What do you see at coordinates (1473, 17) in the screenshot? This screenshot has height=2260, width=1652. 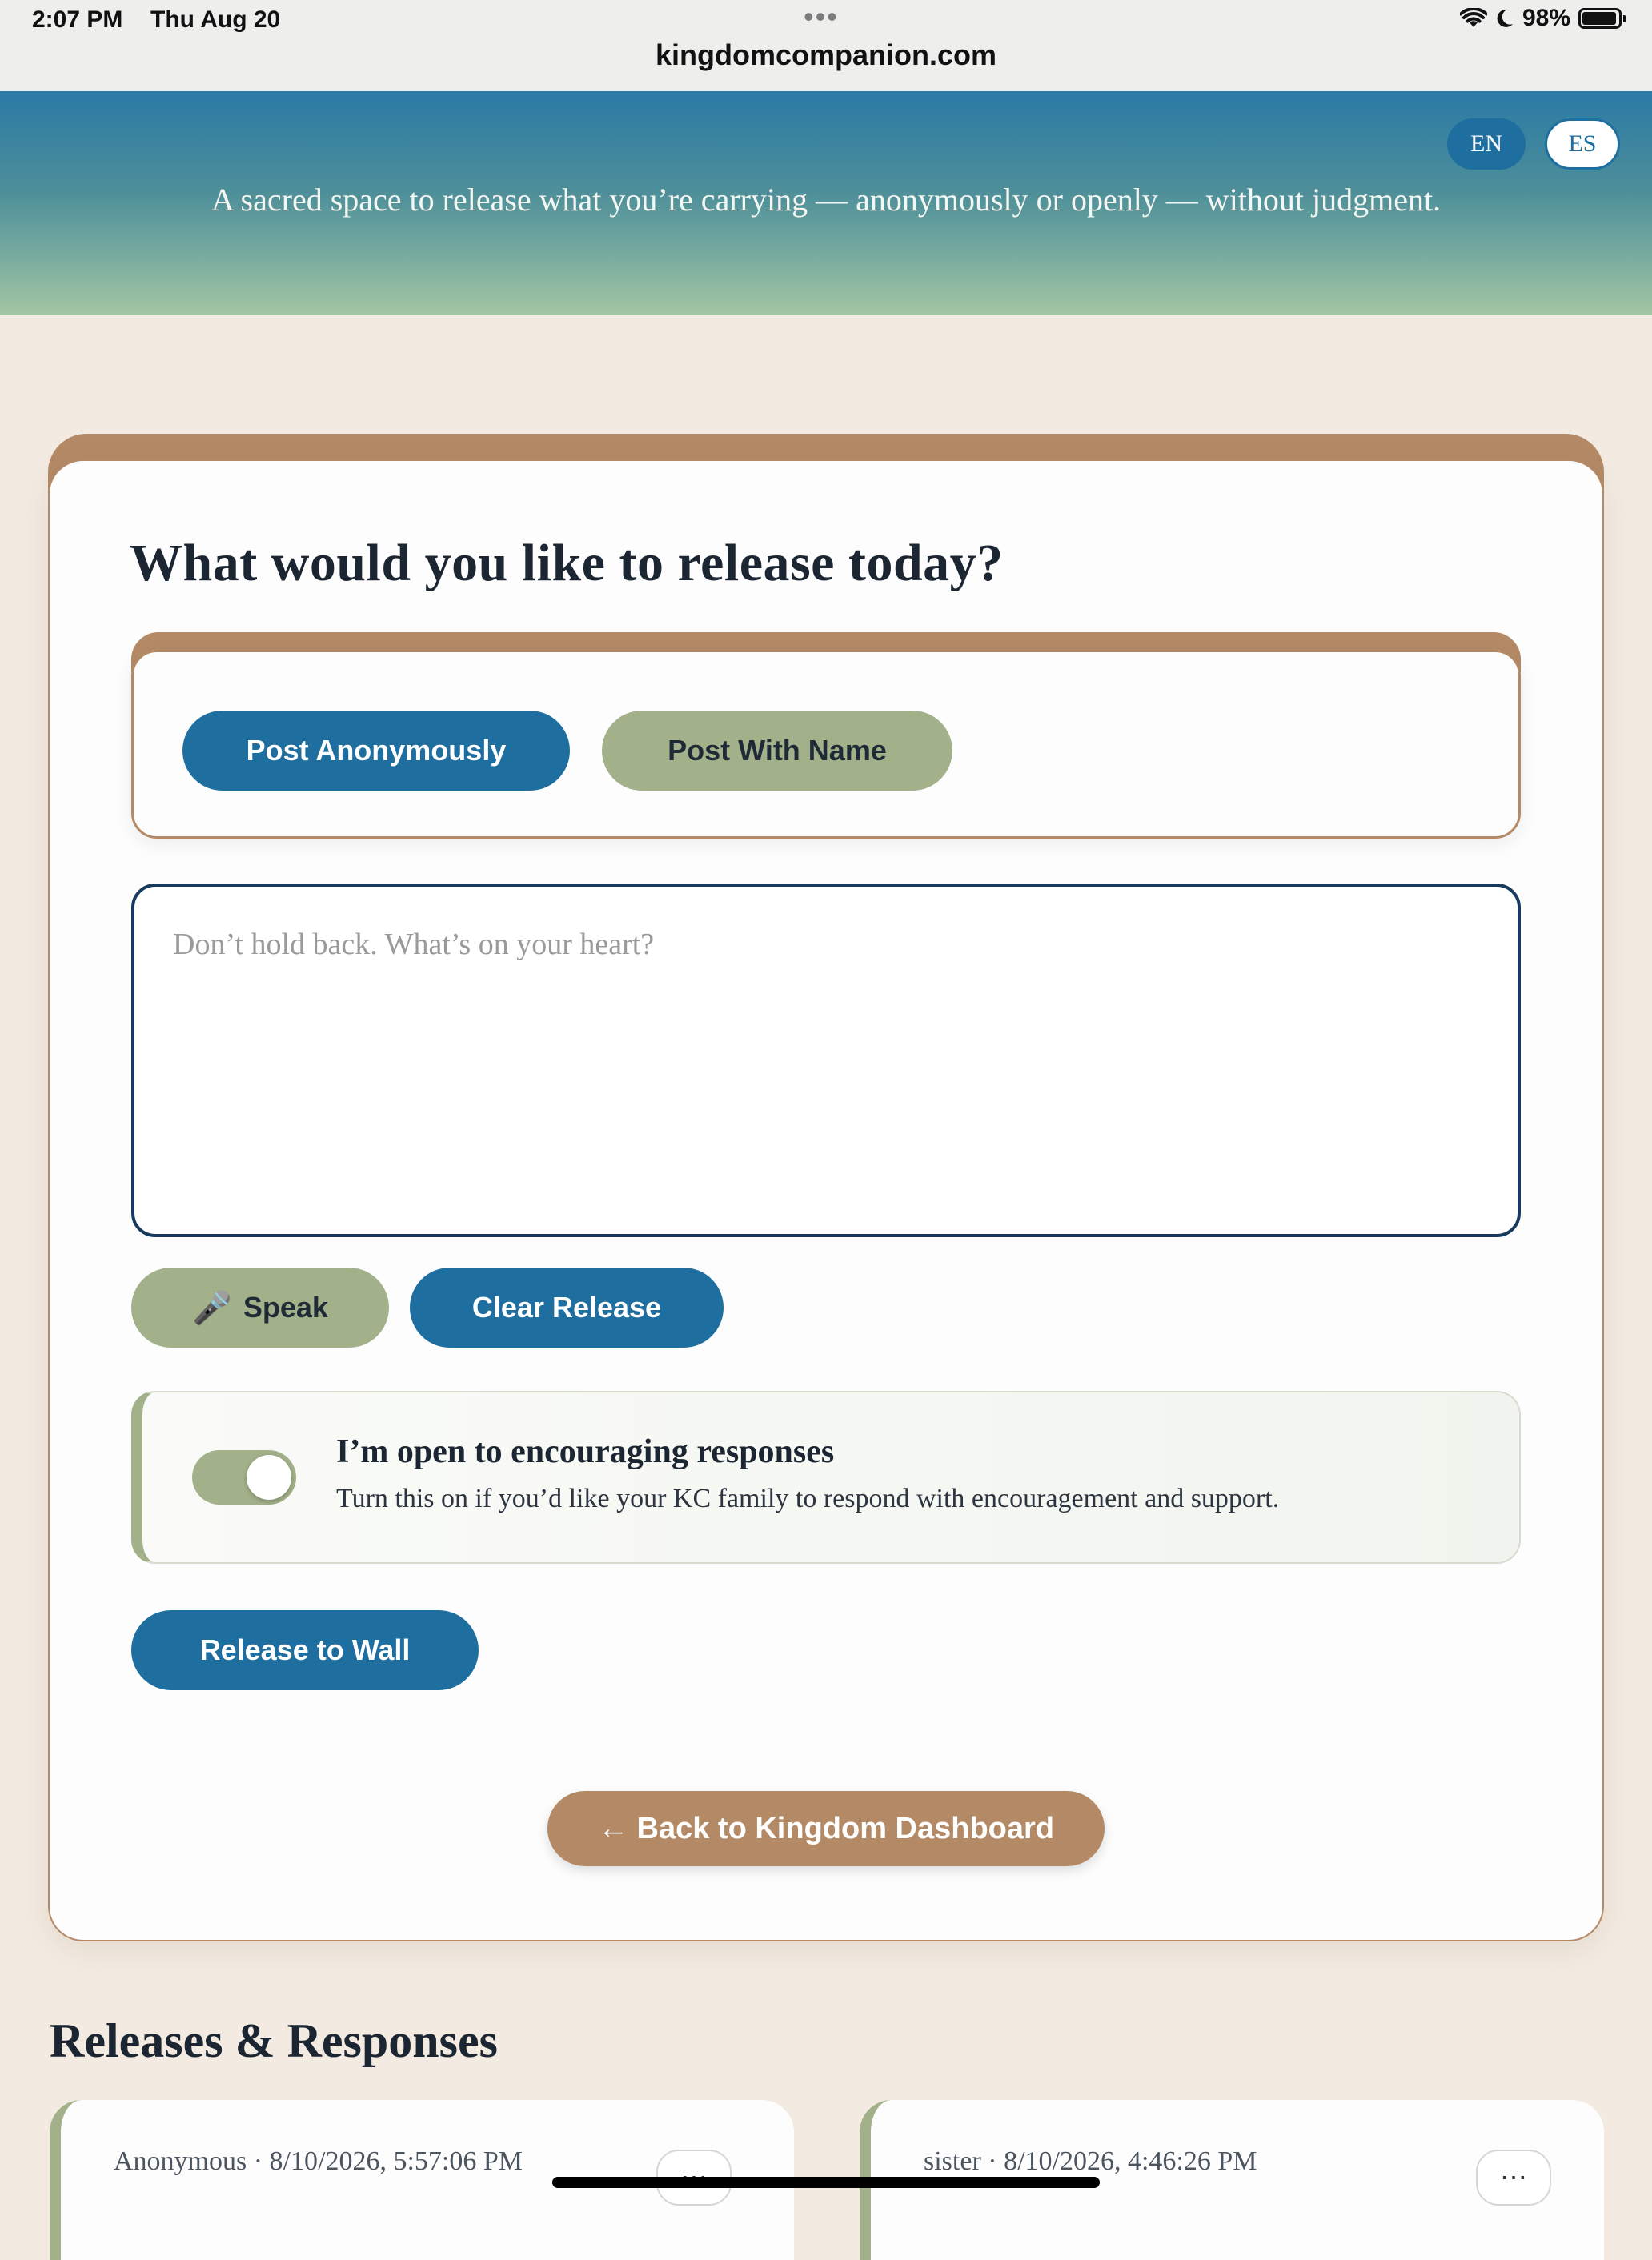 I see `wifi-icon` at bounding box center [1473, 17].